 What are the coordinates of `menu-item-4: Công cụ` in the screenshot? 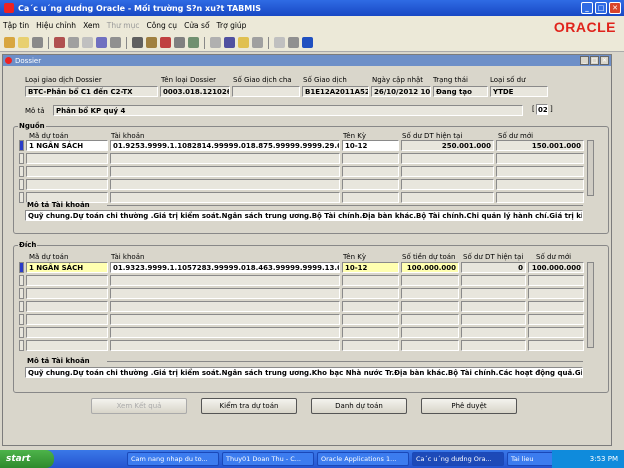 It's located at (161, 25).